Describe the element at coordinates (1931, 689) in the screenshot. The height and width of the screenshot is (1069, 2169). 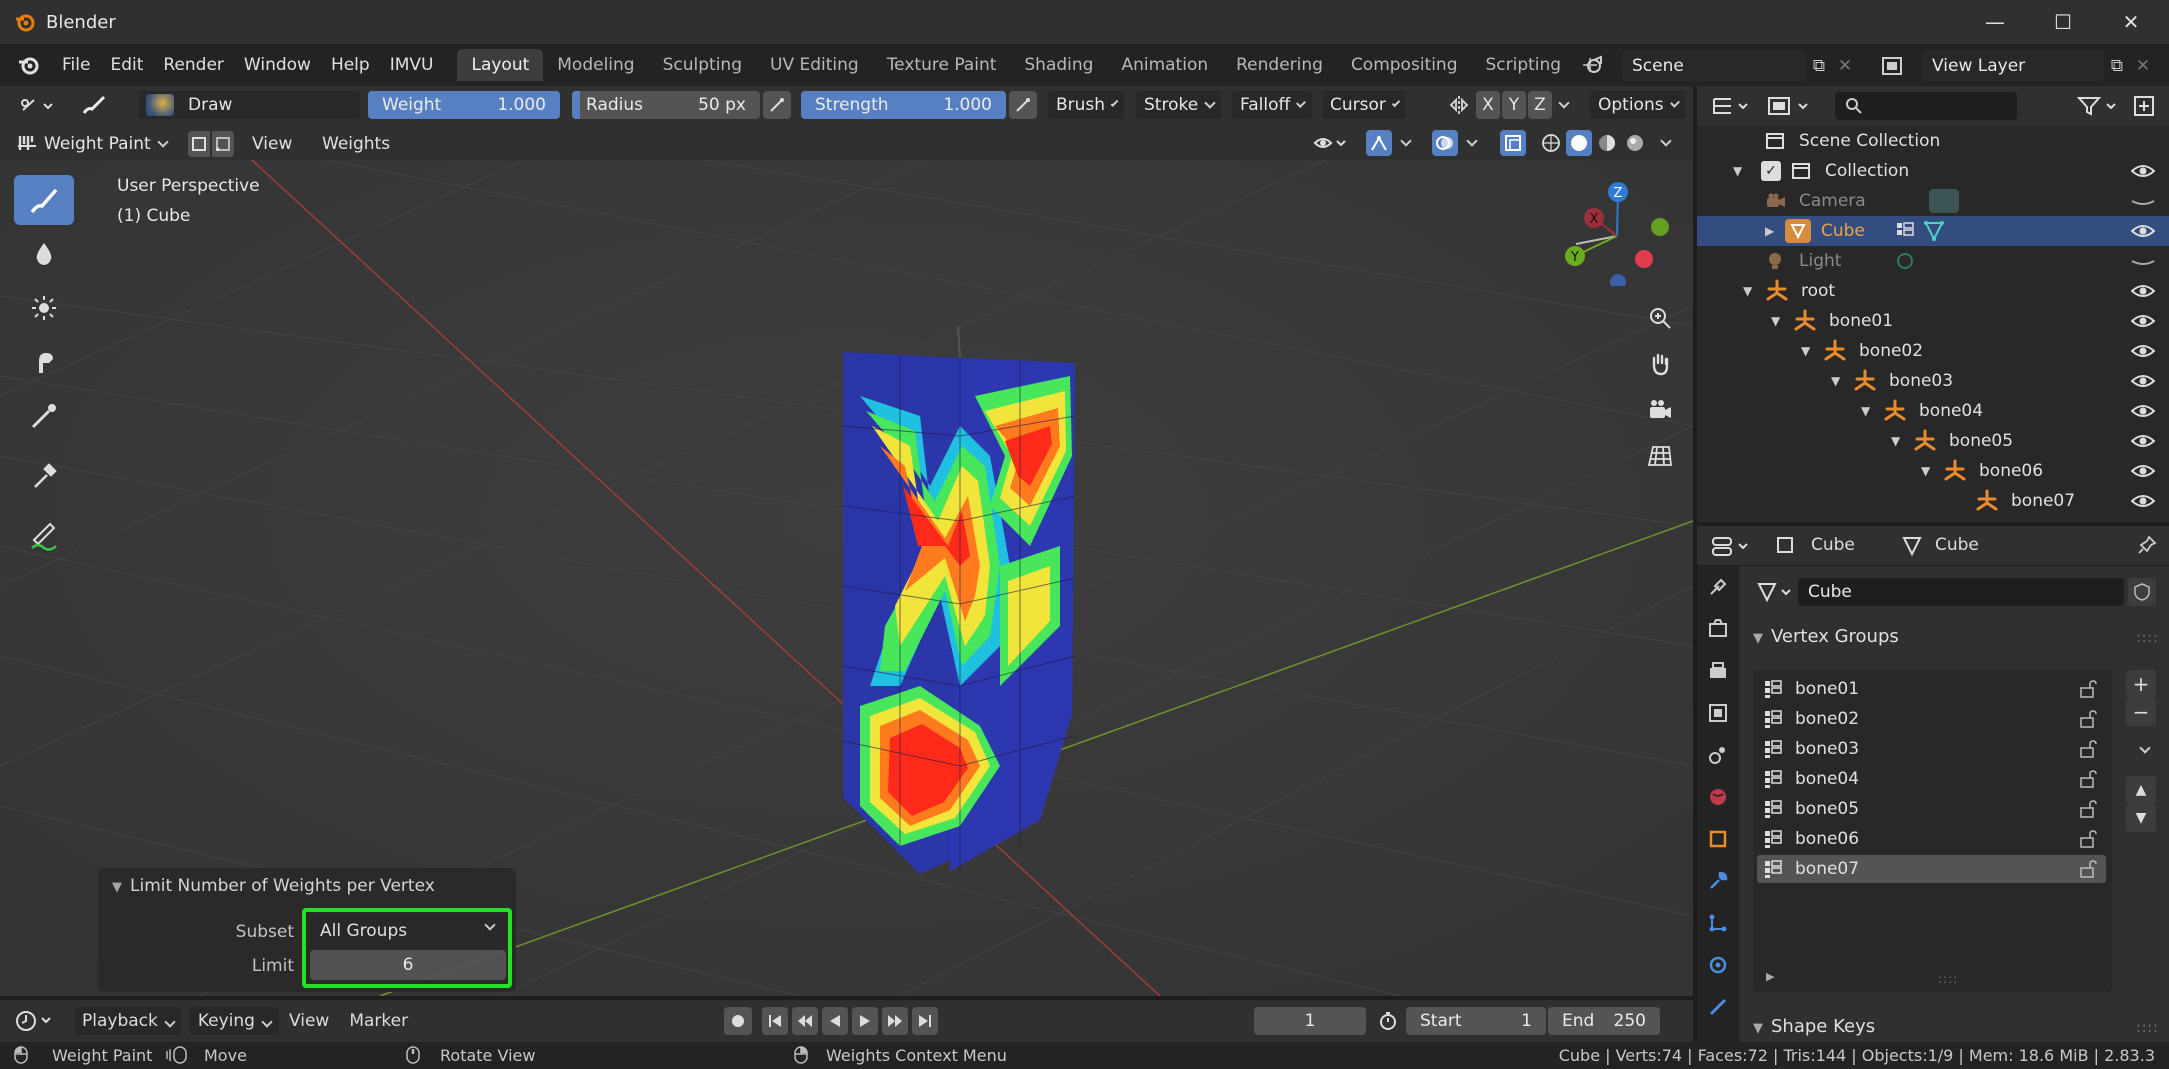
I see `vertex-group-row: bone01` at that location.